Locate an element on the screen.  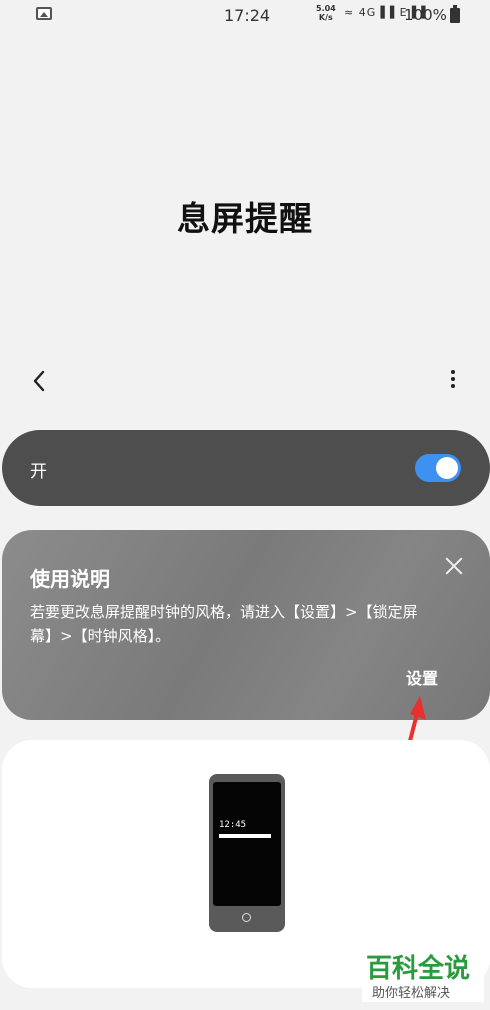
status-bar: 17:24 5.04 K/s ≈ 4G▐▐ E▐▐ 100% is located at coordinates (245, 16).